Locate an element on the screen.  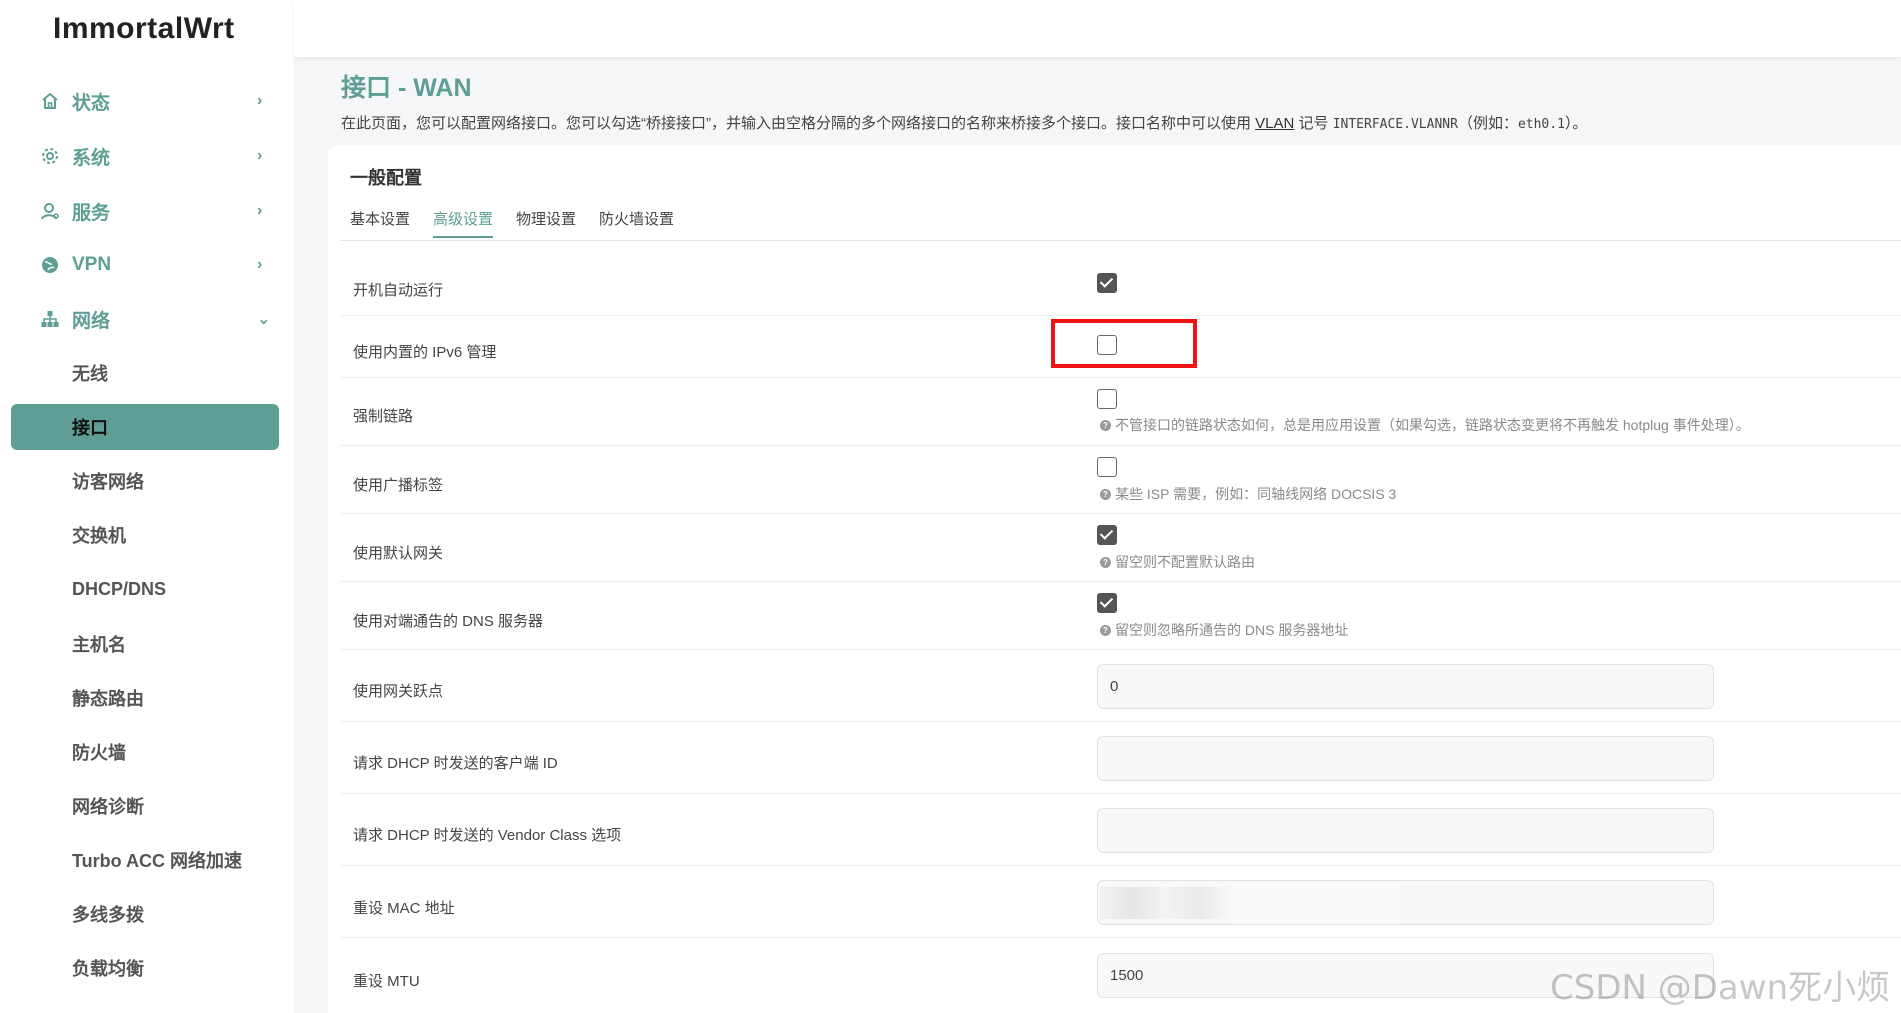
nav-sub-multiwan: 多线多拨 is located at coordinates (145, 914).